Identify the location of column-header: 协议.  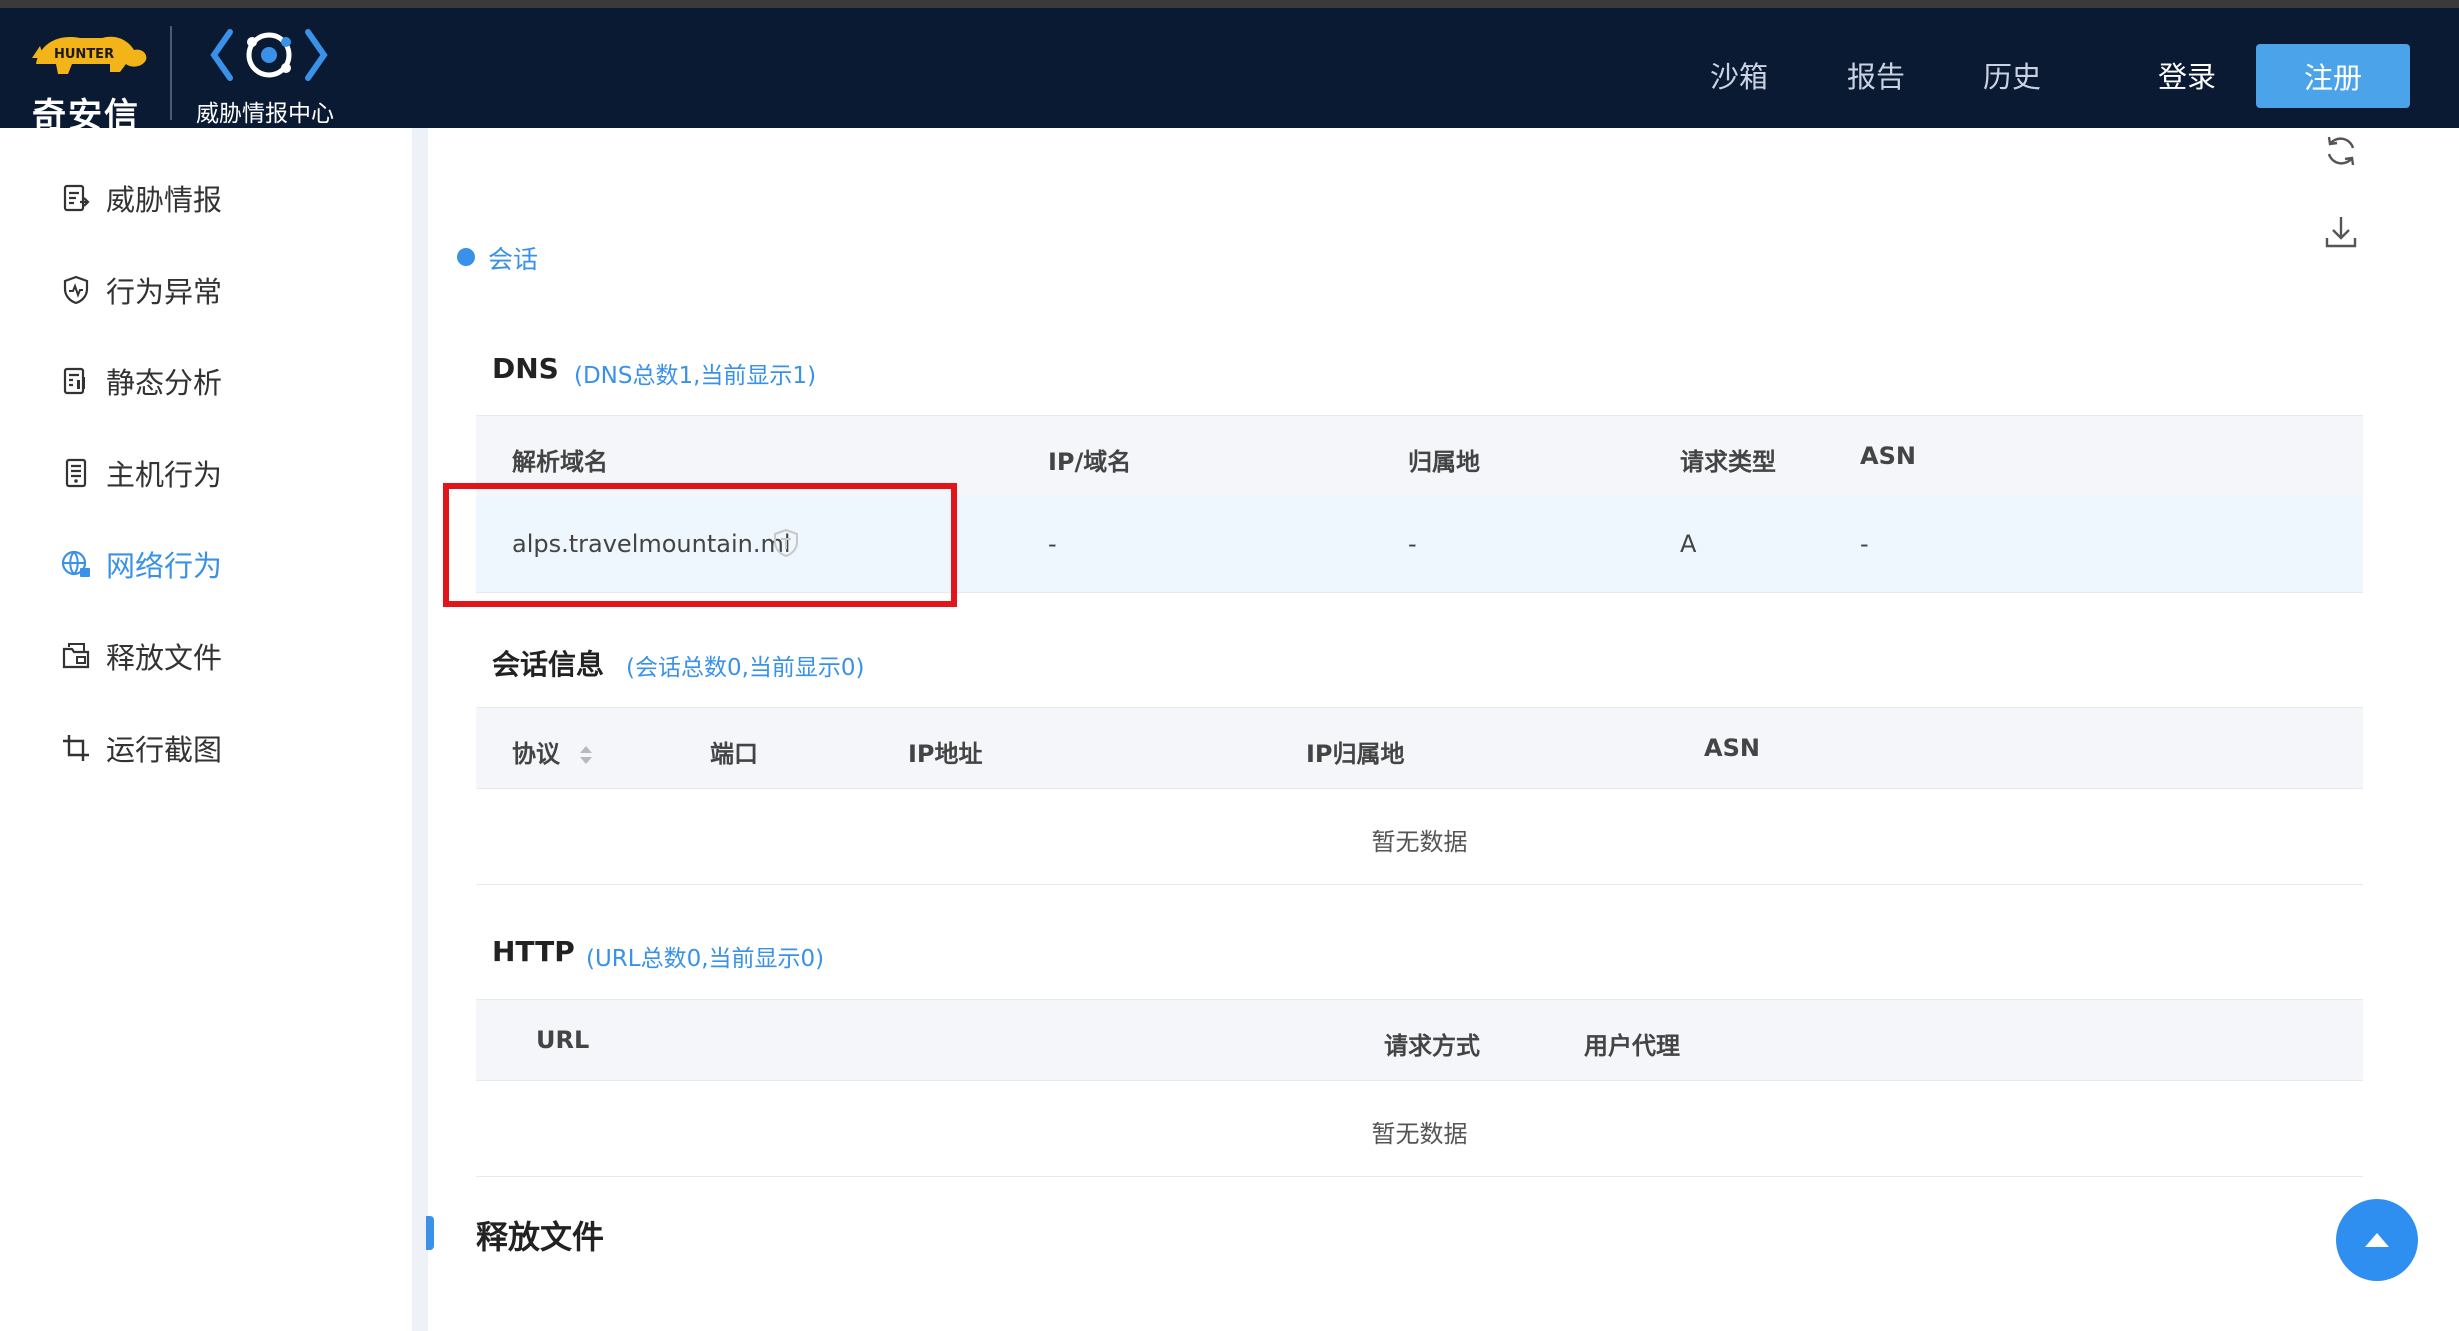
(536, 754).